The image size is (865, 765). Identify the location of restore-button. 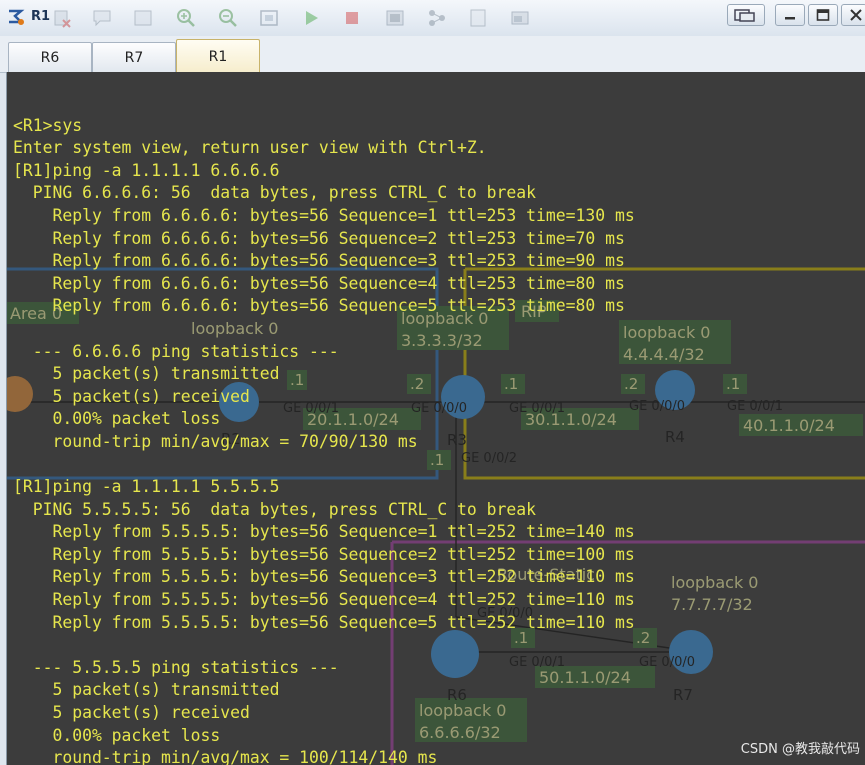
(746, 15).